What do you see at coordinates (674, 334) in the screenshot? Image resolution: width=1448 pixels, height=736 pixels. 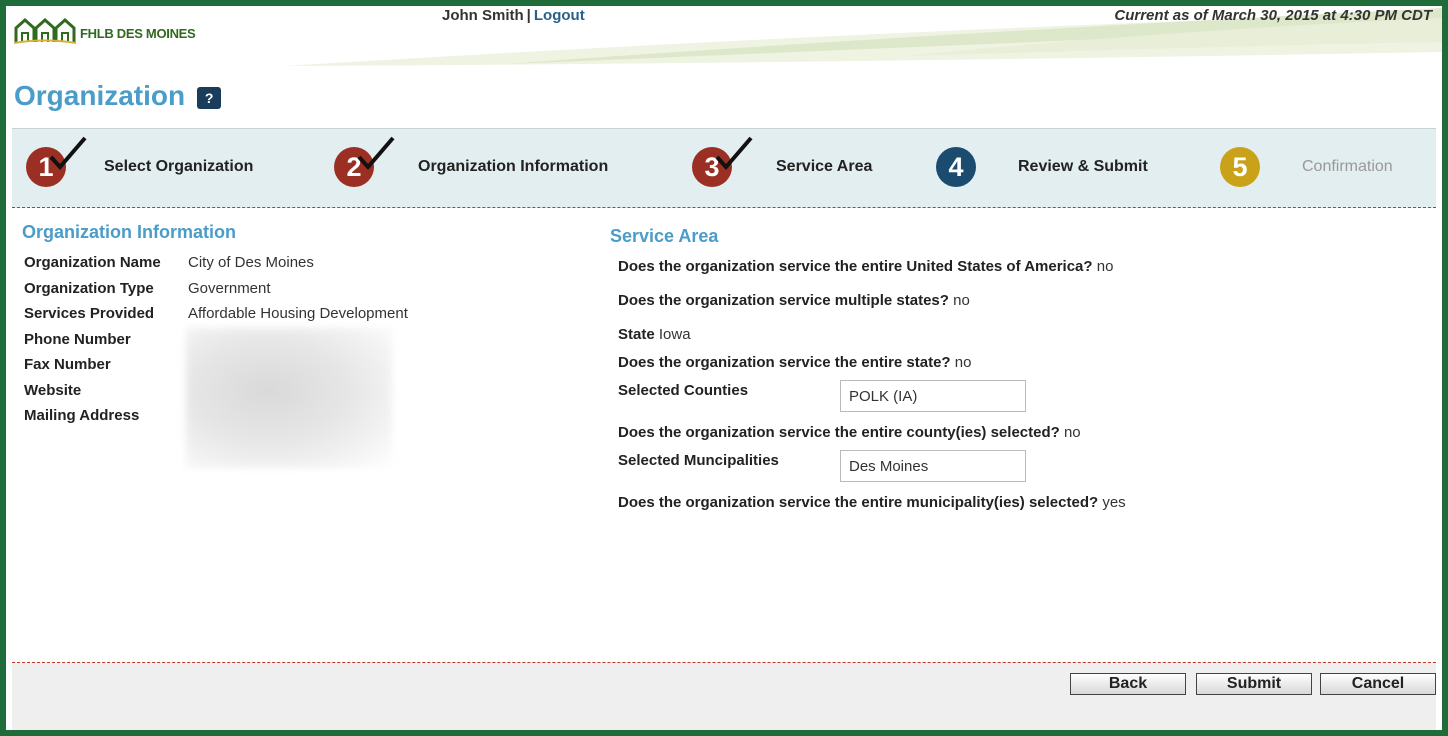 I see `state-value: Iowa` at bounding box center [674, 334].